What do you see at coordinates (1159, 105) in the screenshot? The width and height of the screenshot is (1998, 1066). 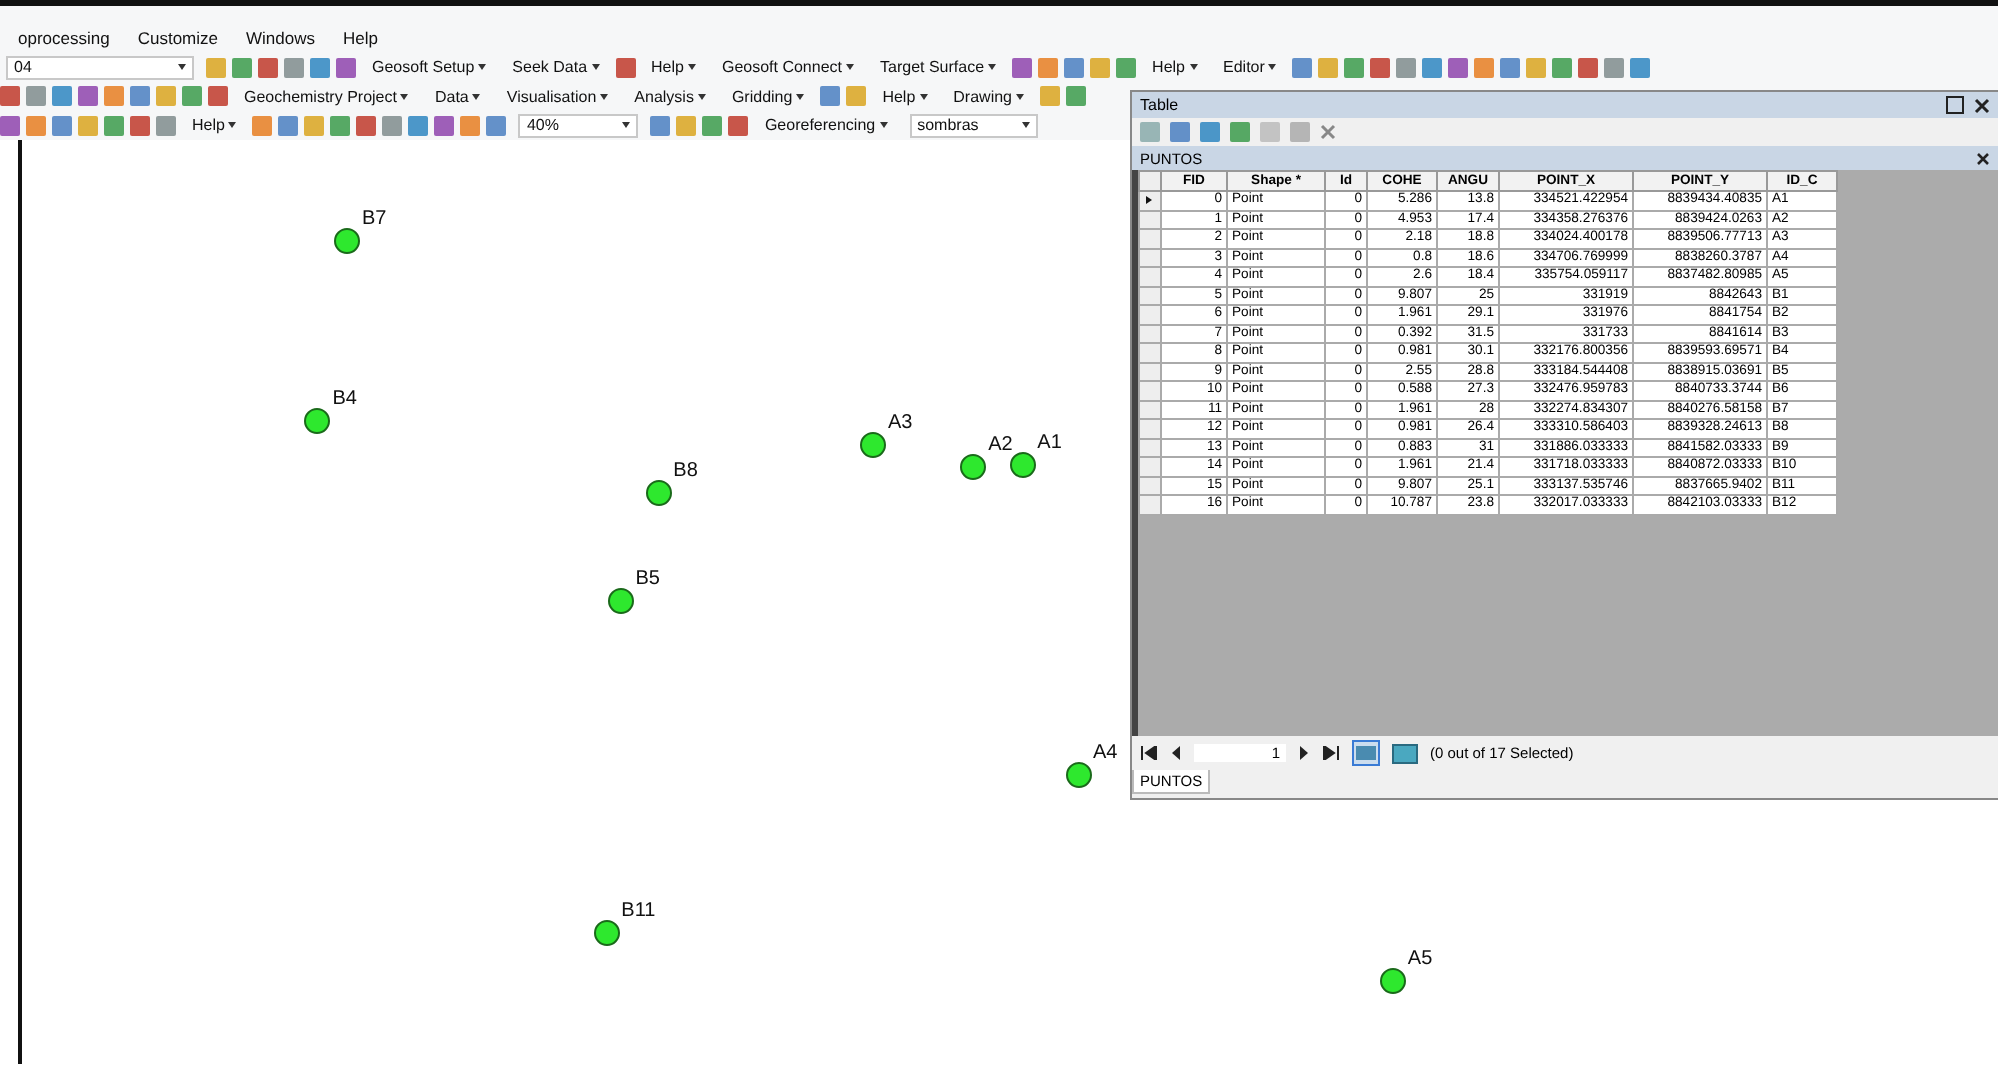 I see `window-title: Table` at bounding box center [1159, 105].